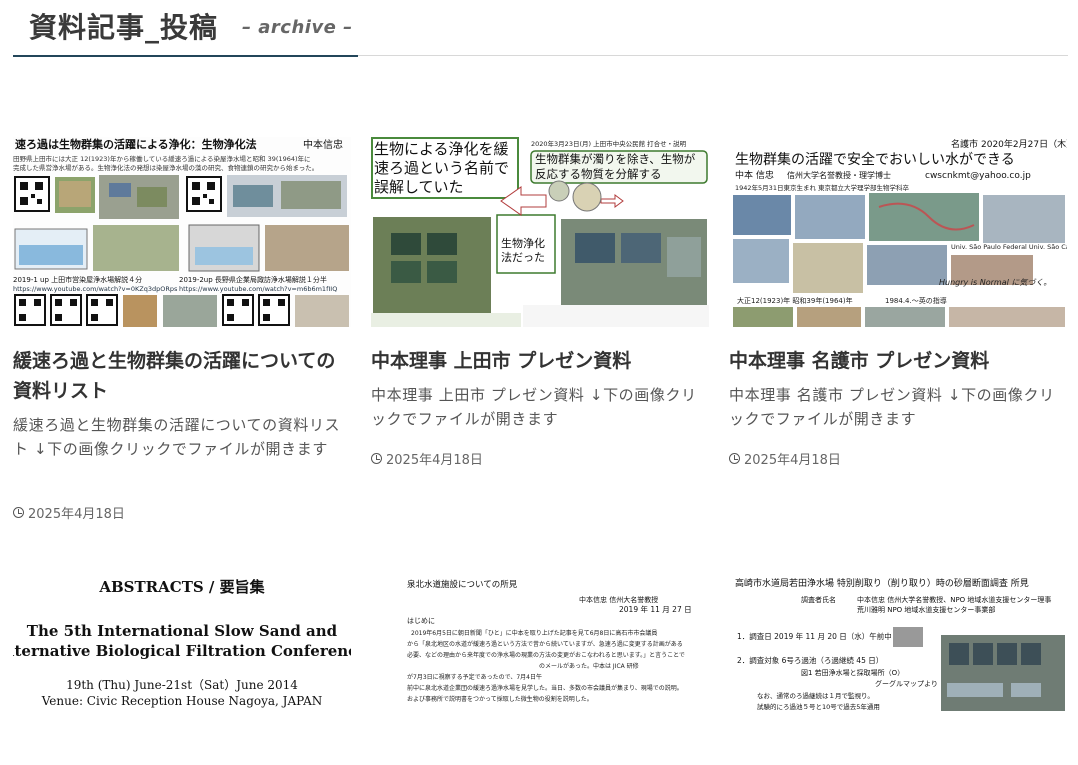  I want to click on svg-text: が7月3日に視察する予定であったので、7月4日午, so click(474, 677).